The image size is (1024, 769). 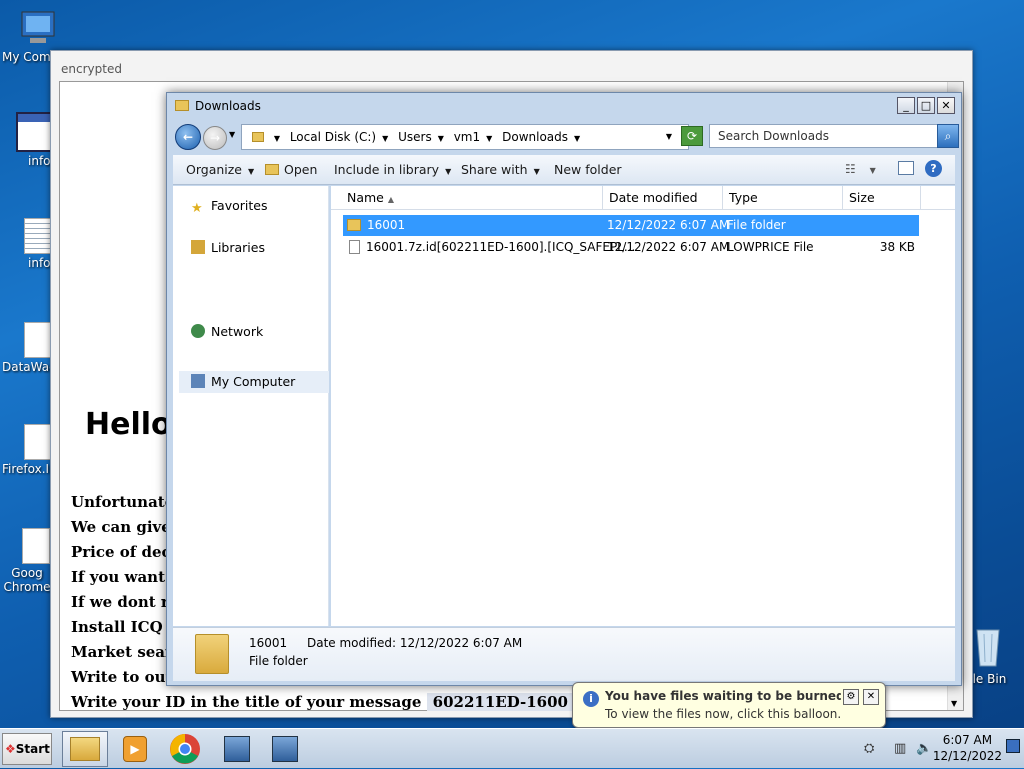 What do you see at coordinates (1013, 746) in the screenshot?
I see `show-desktop-icon` at bounding box center [1013, 746].